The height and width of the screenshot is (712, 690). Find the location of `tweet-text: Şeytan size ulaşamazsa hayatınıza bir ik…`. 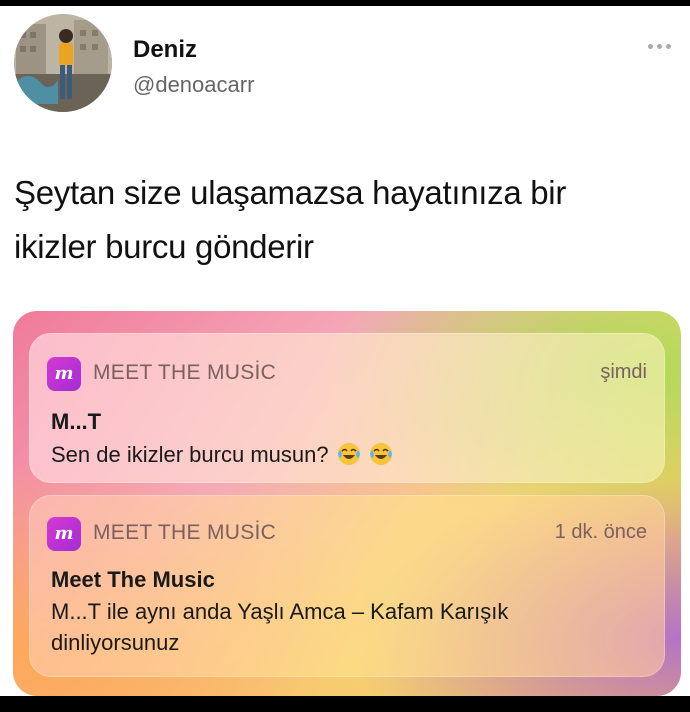

tweet-text: Şeytan size ulaşamazsa hayatınıza bir ik… is located at coordinates (344, 220).